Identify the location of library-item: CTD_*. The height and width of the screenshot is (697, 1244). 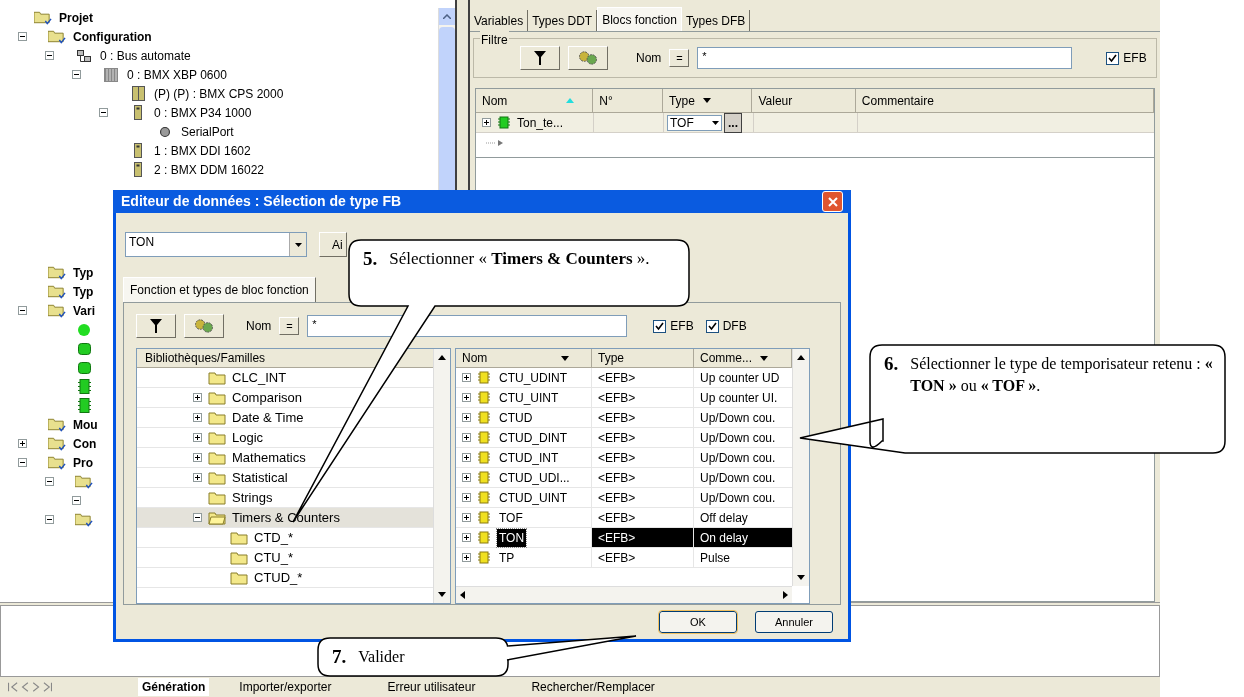
(273, 538).